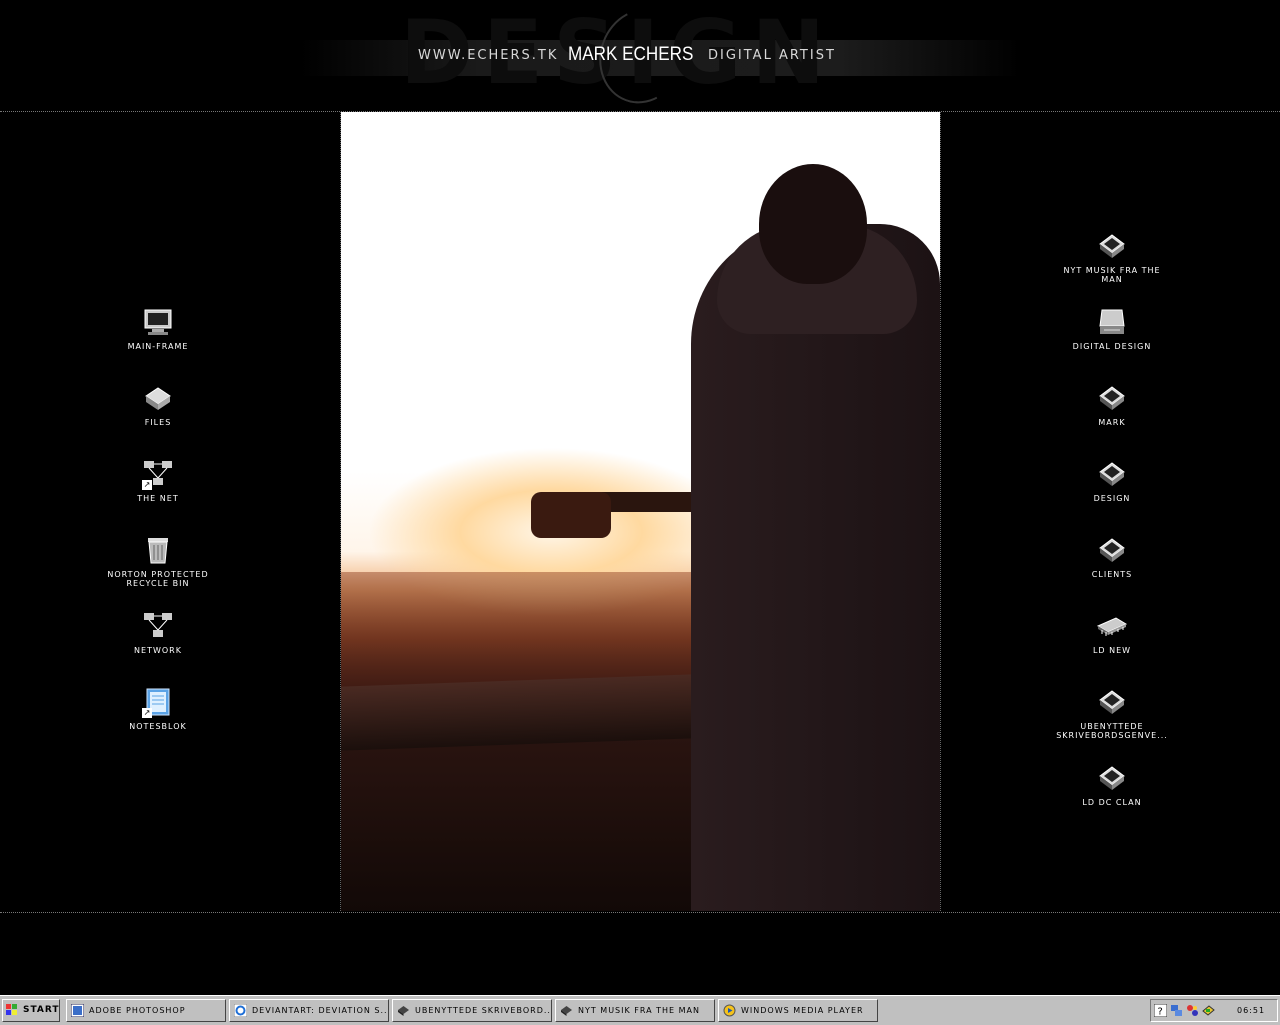  Describe the element at coordinates (158, 550) in the screenshot. I see `recycle-bin-icon` at that location.